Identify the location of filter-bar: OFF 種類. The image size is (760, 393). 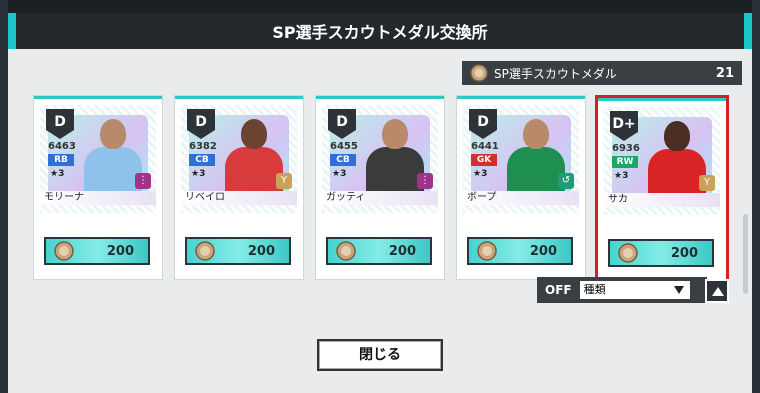
(622, 290).